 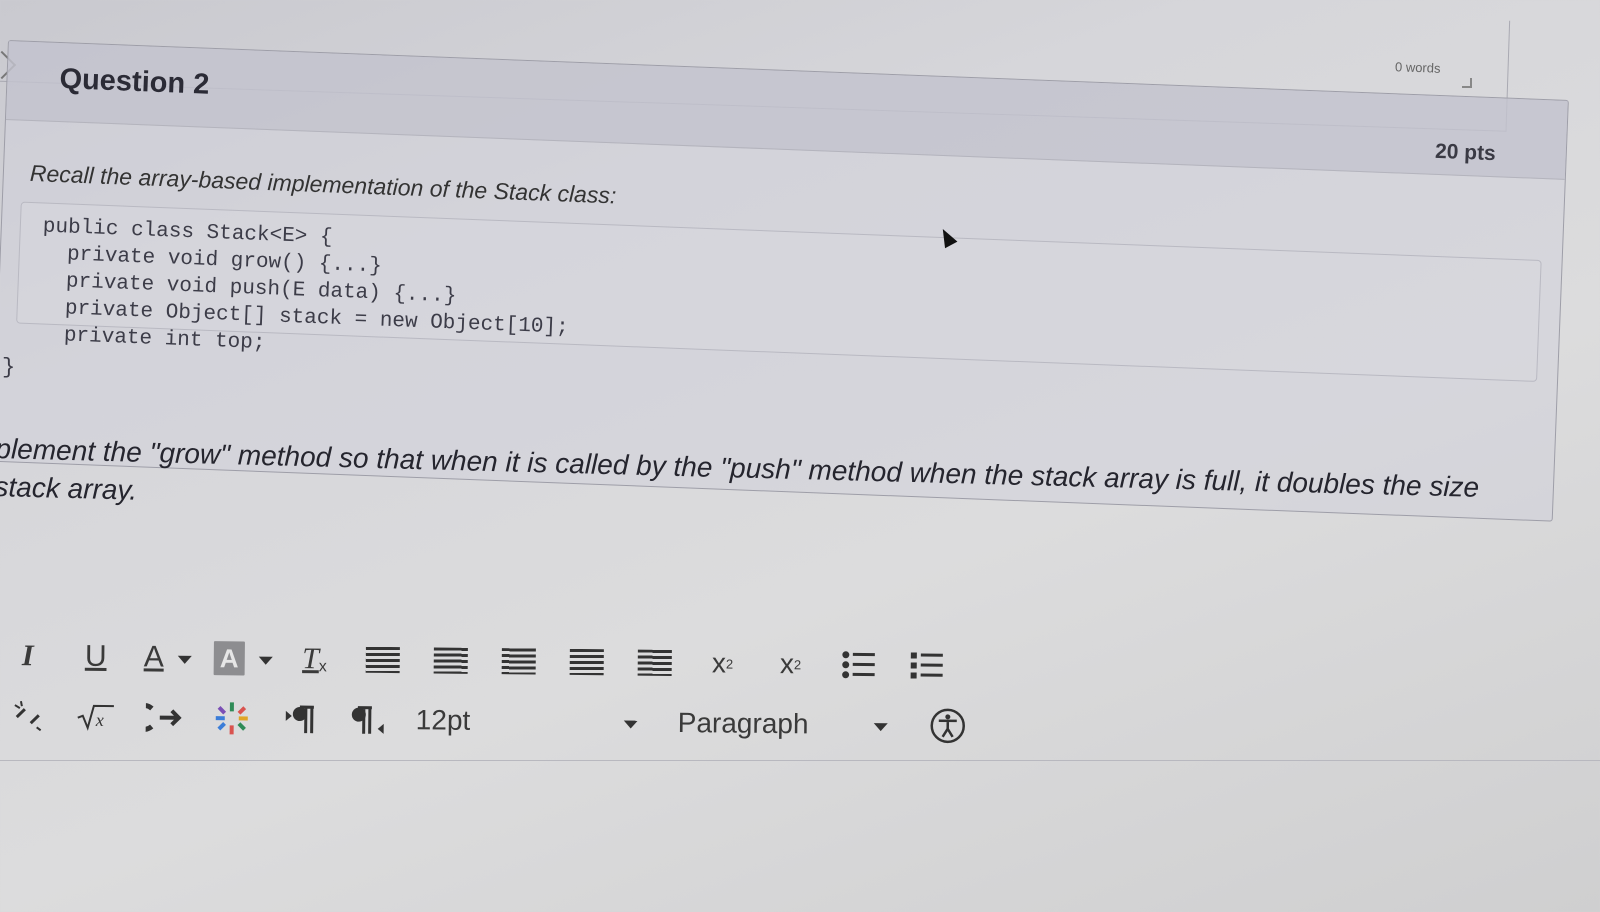 I want to click on apps-burst-icon, so click(x=231, y=718).